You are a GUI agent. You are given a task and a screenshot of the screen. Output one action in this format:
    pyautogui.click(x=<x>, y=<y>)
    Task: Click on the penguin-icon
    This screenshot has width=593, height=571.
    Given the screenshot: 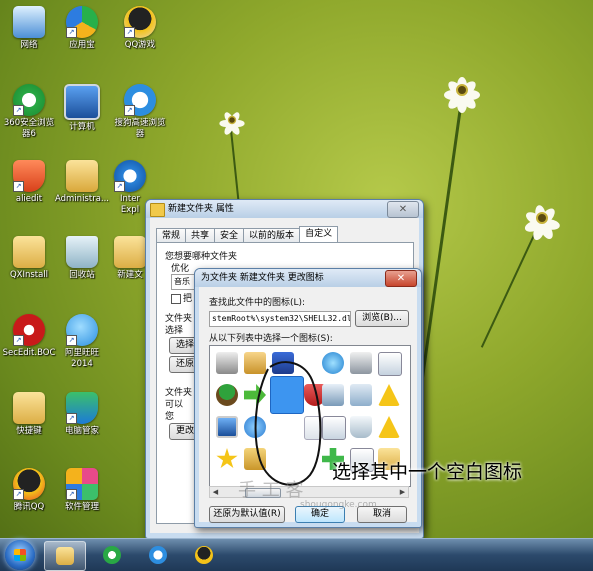 What is the action you would take?
    pyautogui.click(x=204, y=555)
    